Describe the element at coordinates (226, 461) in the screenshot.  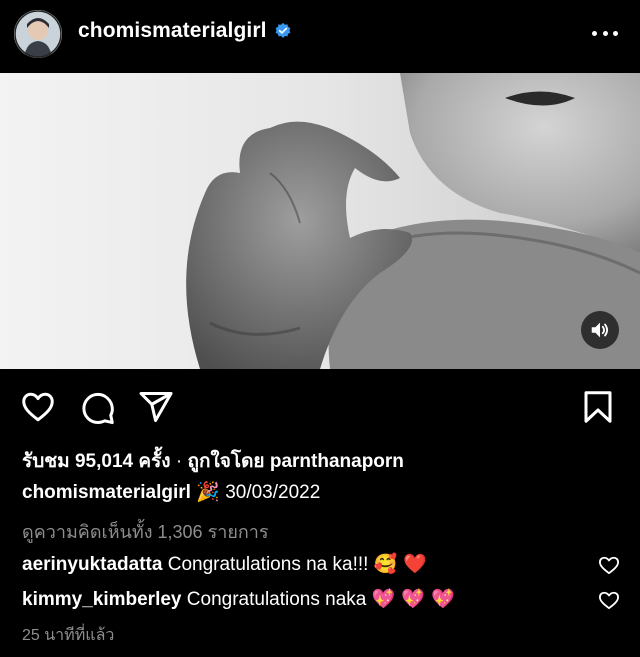
I see `liked-by-prefix: ถูกใจโดย` at that location.